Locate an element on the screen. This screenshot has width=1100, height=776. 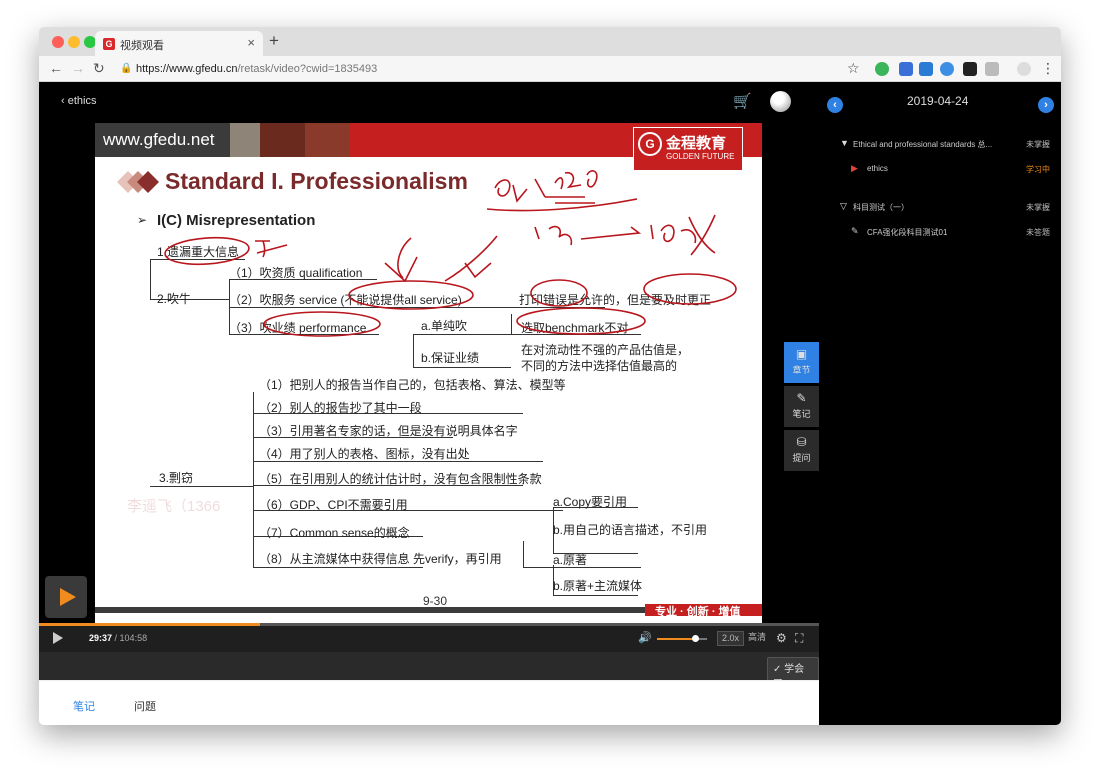
check-icon: ✓ is located at coordinates (777, 669).